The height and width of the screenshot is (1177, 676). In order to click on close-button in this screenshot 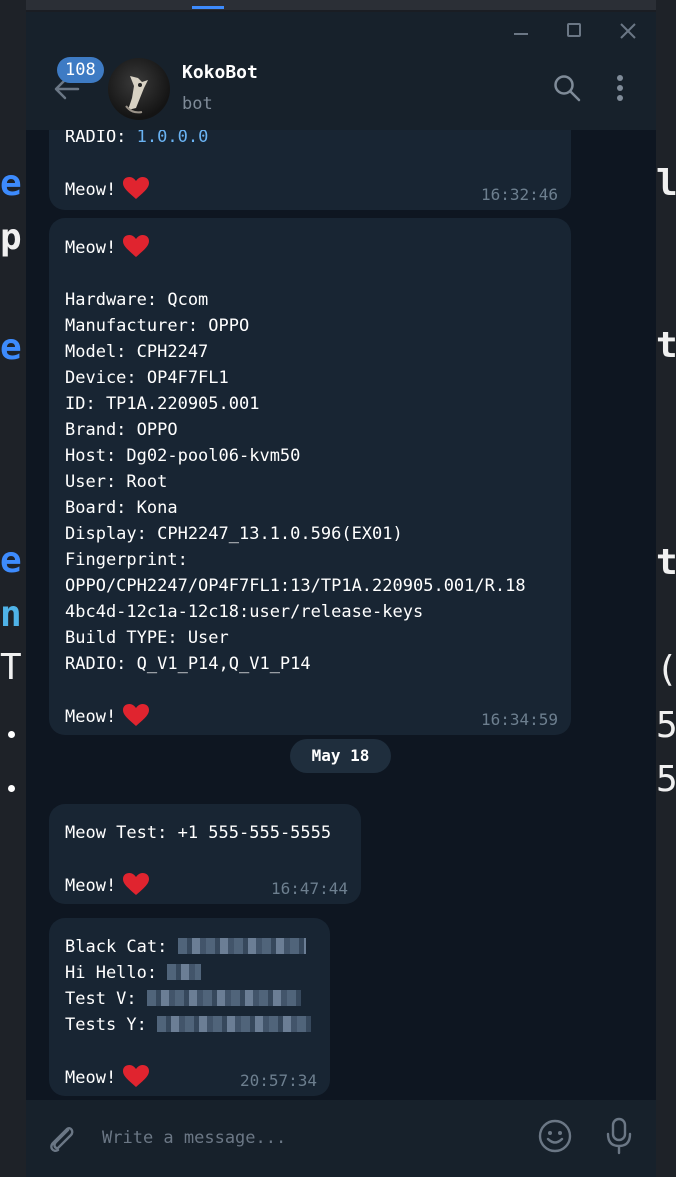, I will do `click(628, 31)`.